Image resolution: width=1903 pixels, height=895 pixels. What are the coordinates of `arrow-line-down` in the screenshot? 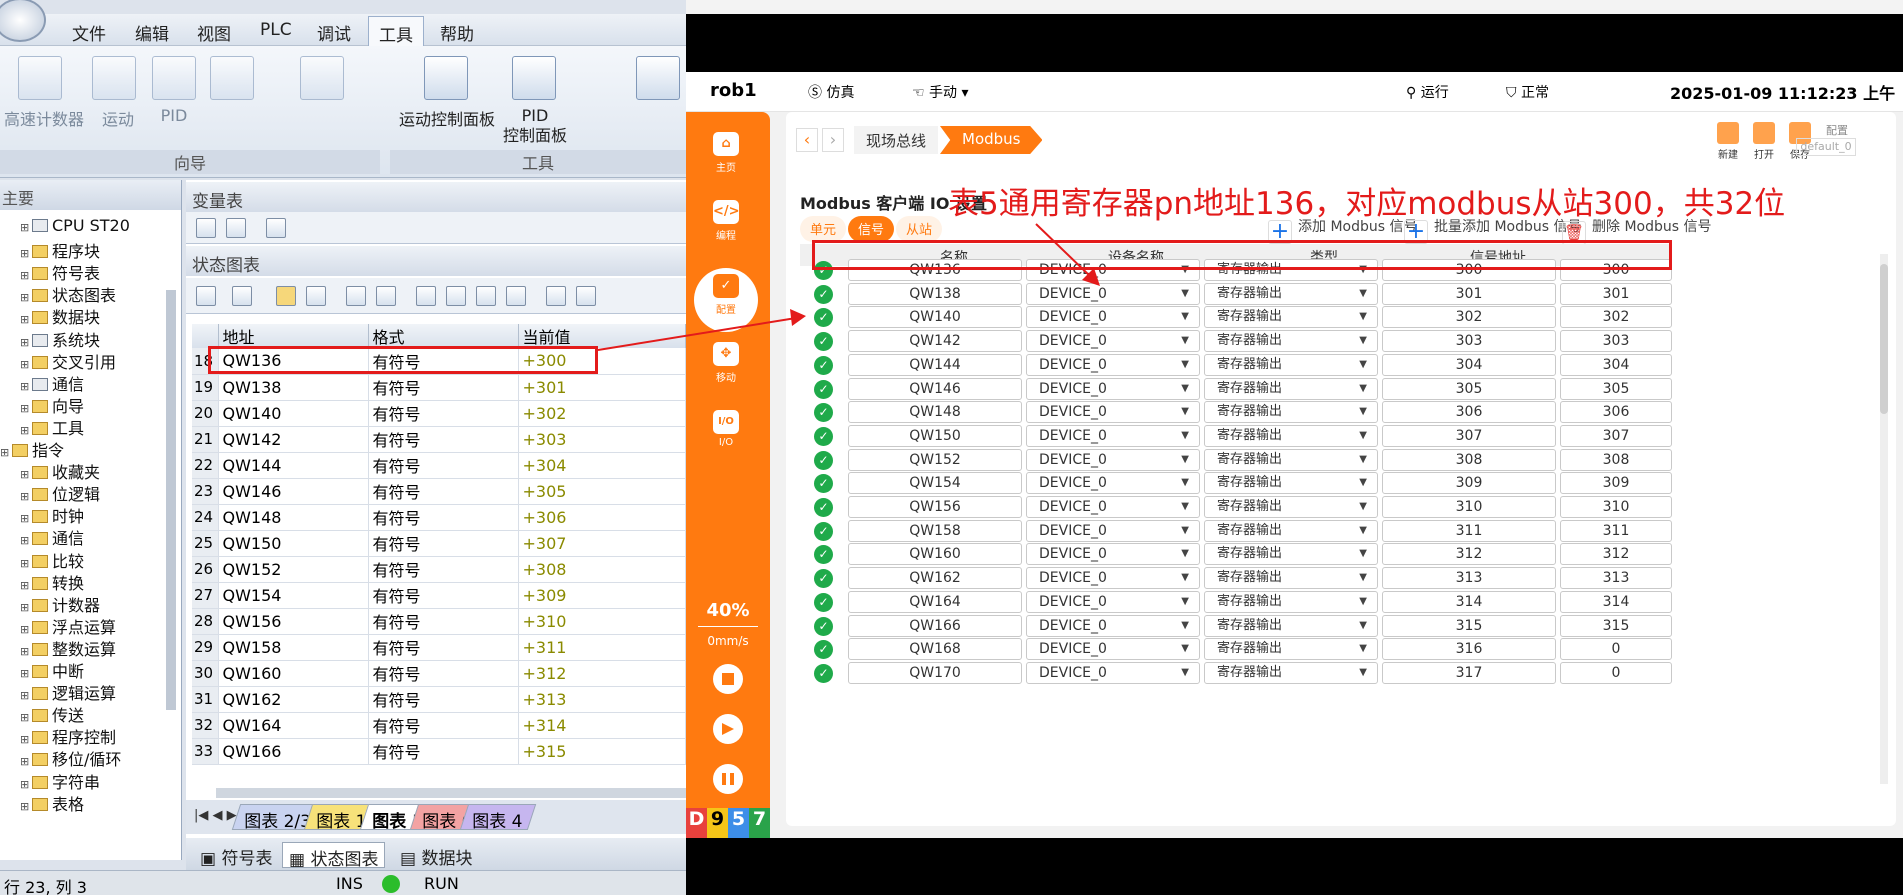 It's located at (1064, 251).